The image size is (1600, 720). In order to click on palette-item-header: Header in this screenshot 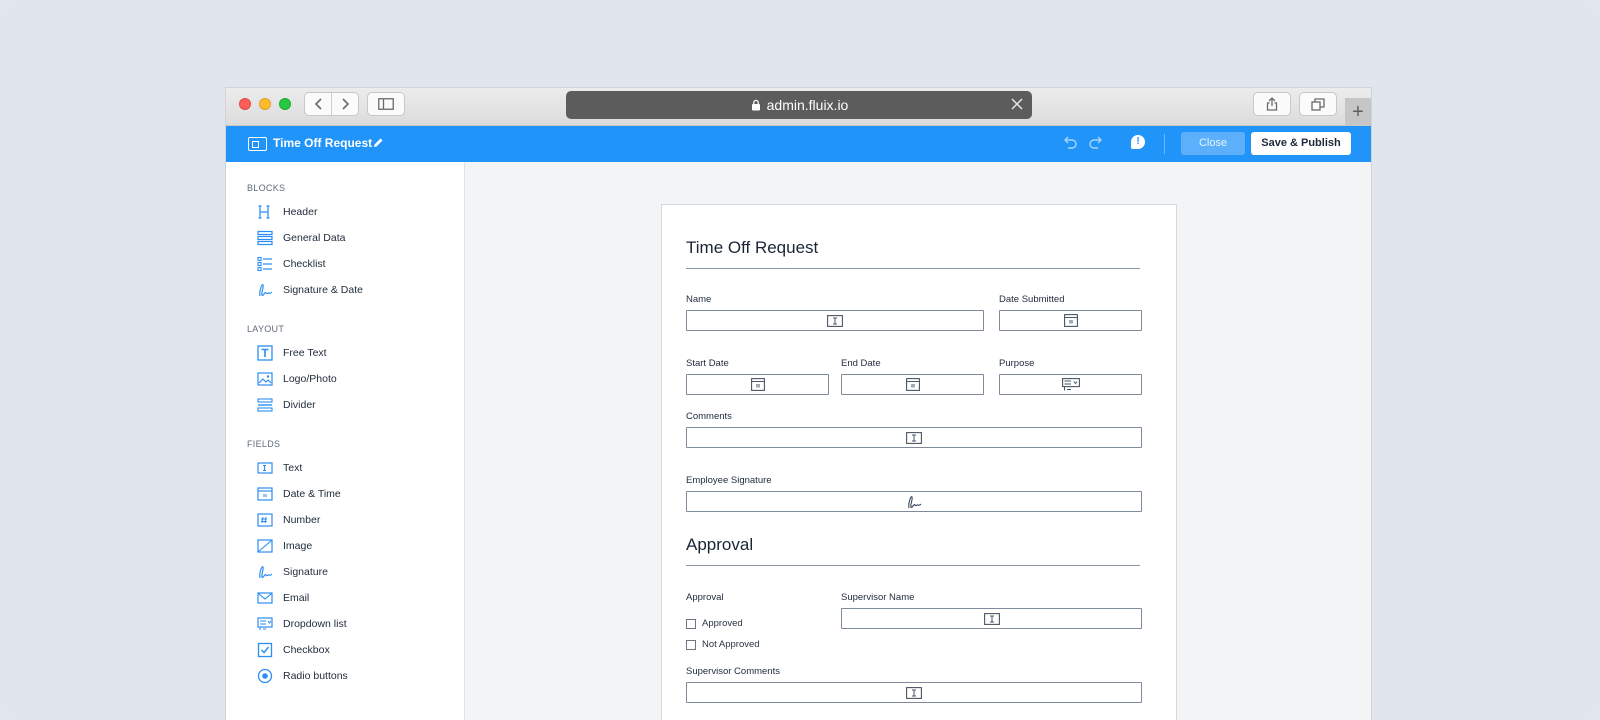, I will do `click(286, 212)`.